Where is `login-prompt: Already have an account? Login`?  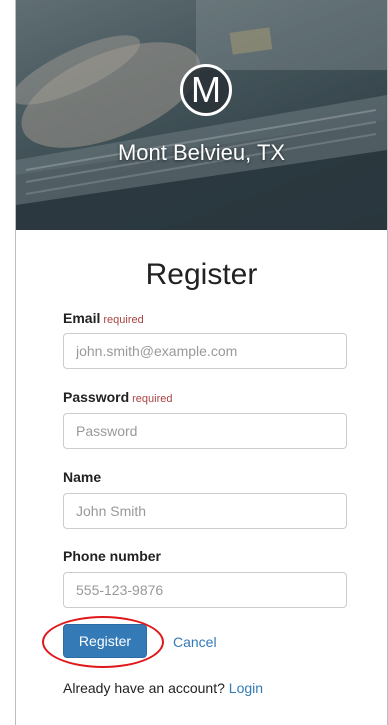 login-prompt: Already have an account? Login is located at coordinates (163, 688).